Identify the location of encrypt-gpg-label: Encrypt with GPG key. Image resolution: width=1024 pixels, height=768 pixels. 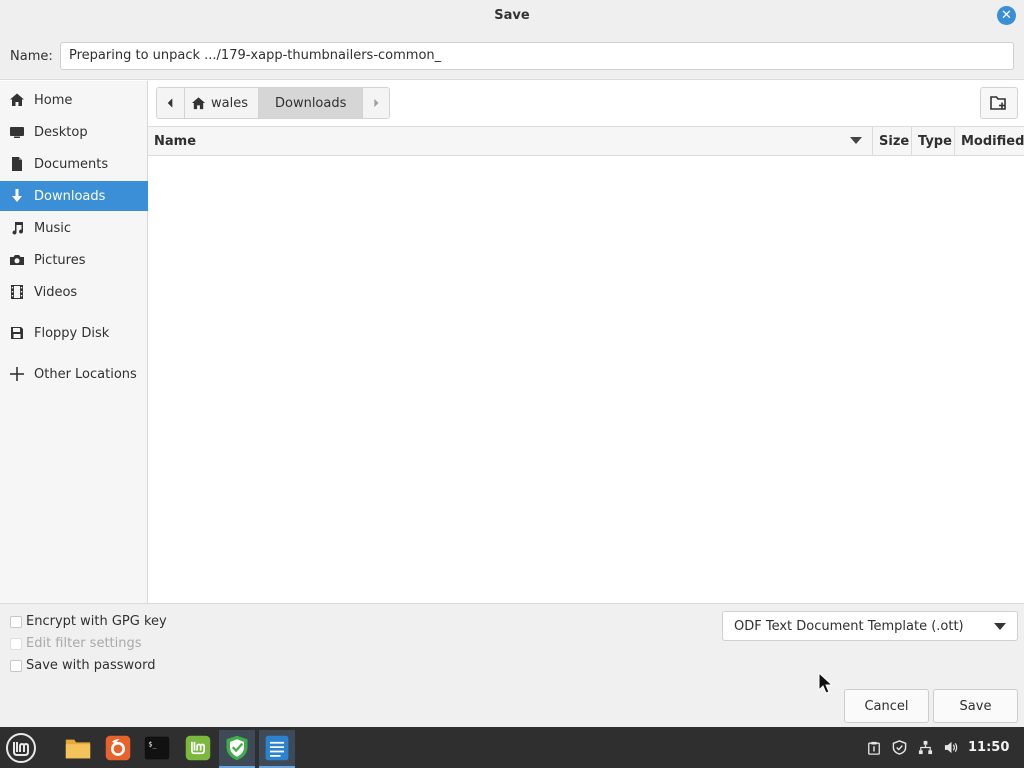
(96, 621).